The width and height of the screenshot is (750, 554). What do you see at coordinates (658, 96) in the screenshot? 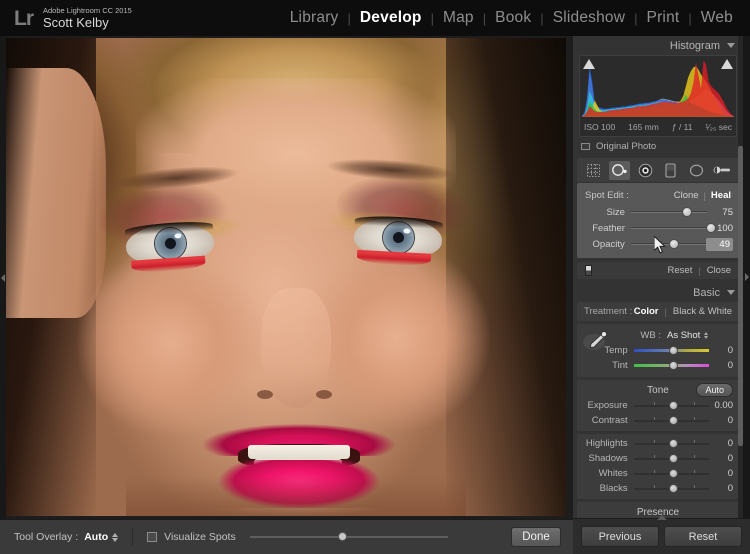
I see `histogram-panel: ISO 100 165 mm ƒ / 11 ¹⁄₂₅ sec` at bounding box center [658, 96].